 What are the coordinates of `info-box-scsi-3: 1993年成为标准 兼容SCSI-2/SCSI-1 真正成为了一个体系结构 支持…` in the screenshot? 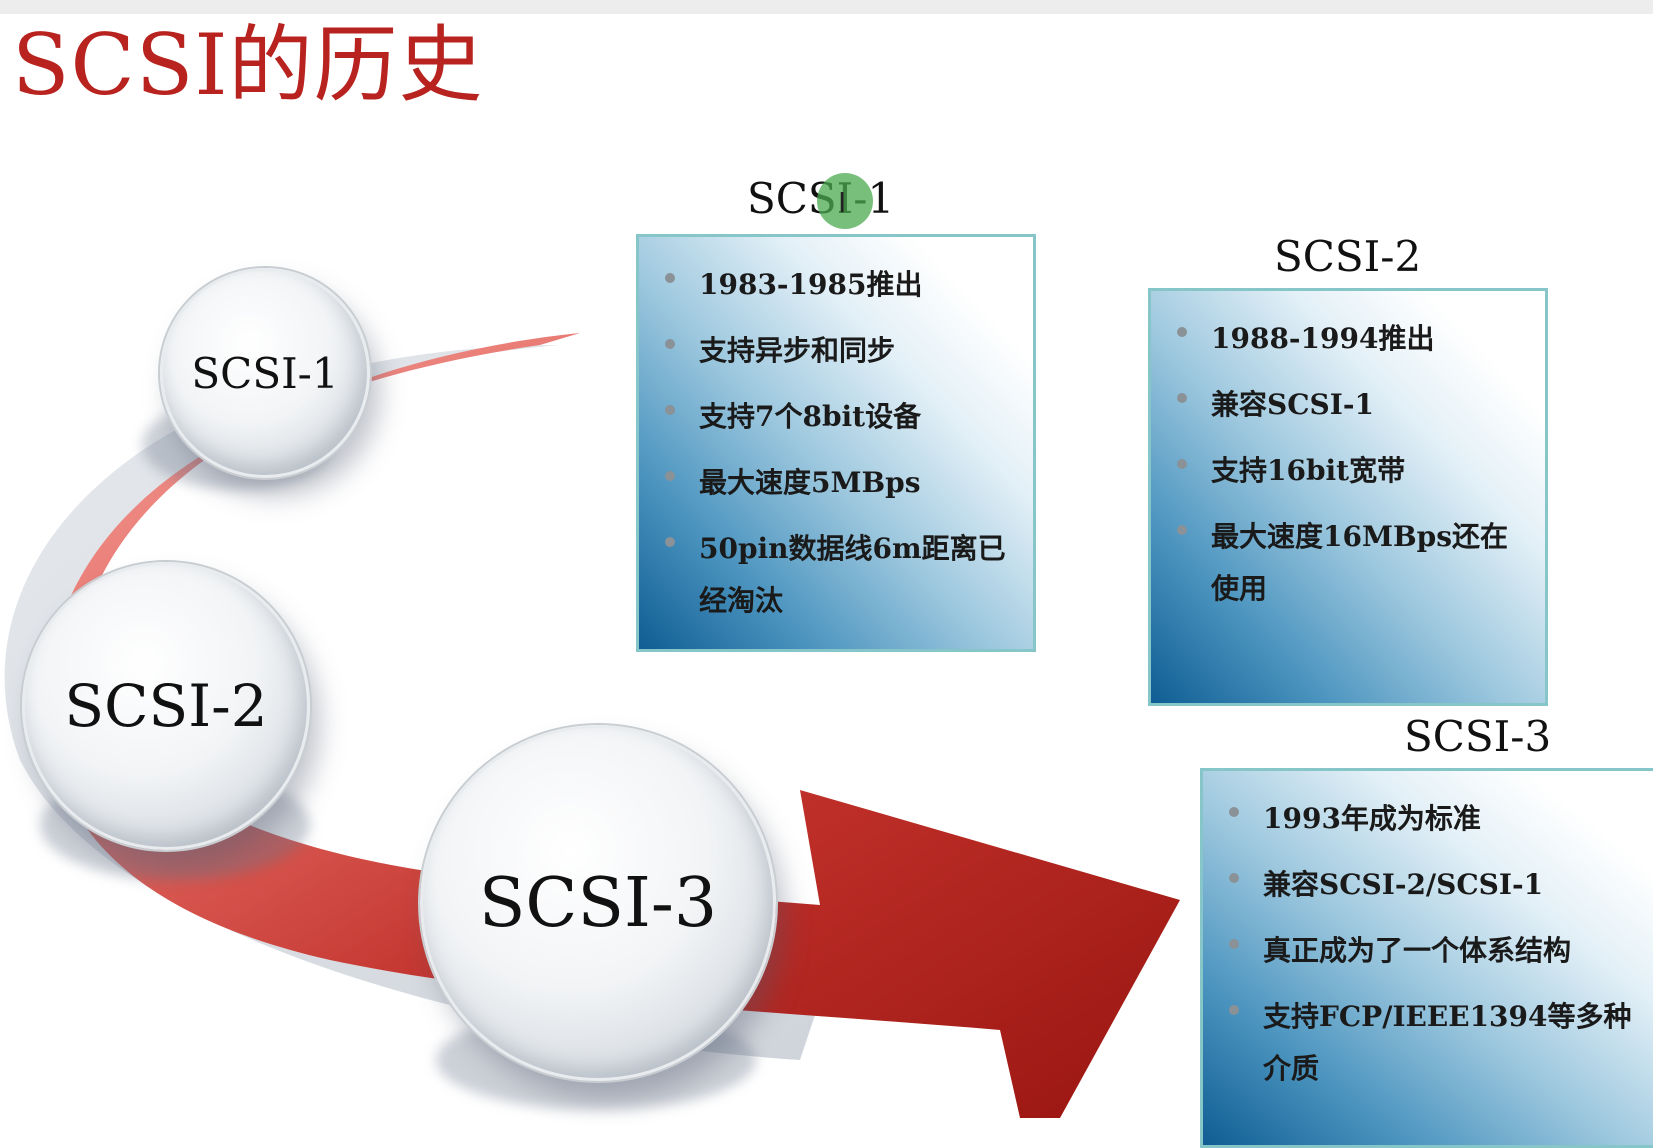 It's located at (1426, 958).